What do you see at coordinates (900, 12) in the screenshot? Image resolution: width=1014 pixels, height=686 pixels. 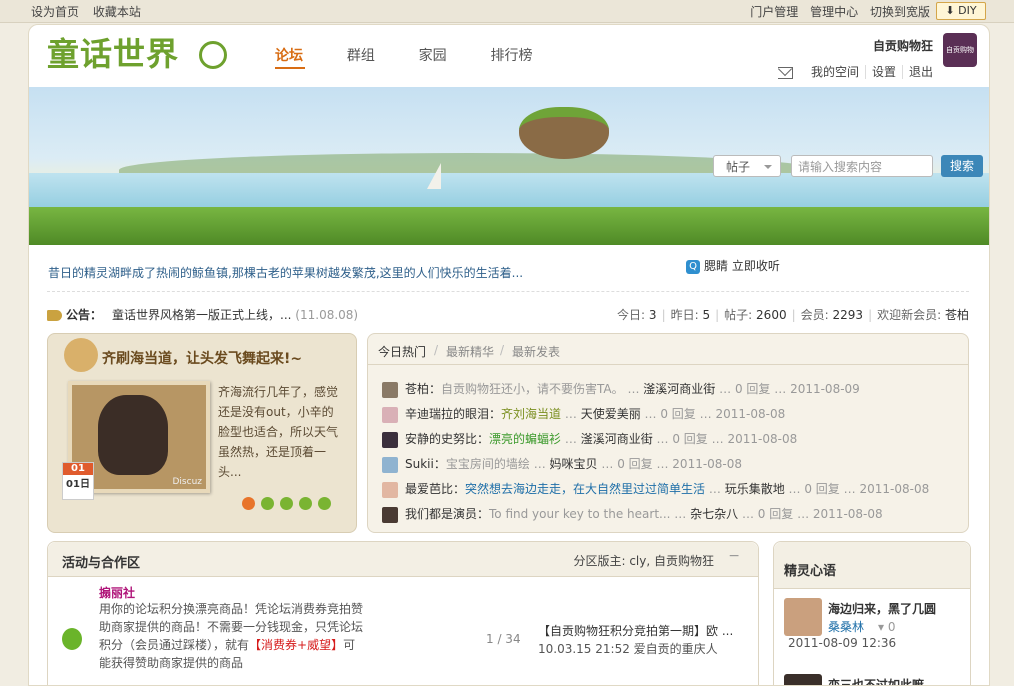 I see `wide-mode-link: 切换到宽版` at bounding box center [900, 12].